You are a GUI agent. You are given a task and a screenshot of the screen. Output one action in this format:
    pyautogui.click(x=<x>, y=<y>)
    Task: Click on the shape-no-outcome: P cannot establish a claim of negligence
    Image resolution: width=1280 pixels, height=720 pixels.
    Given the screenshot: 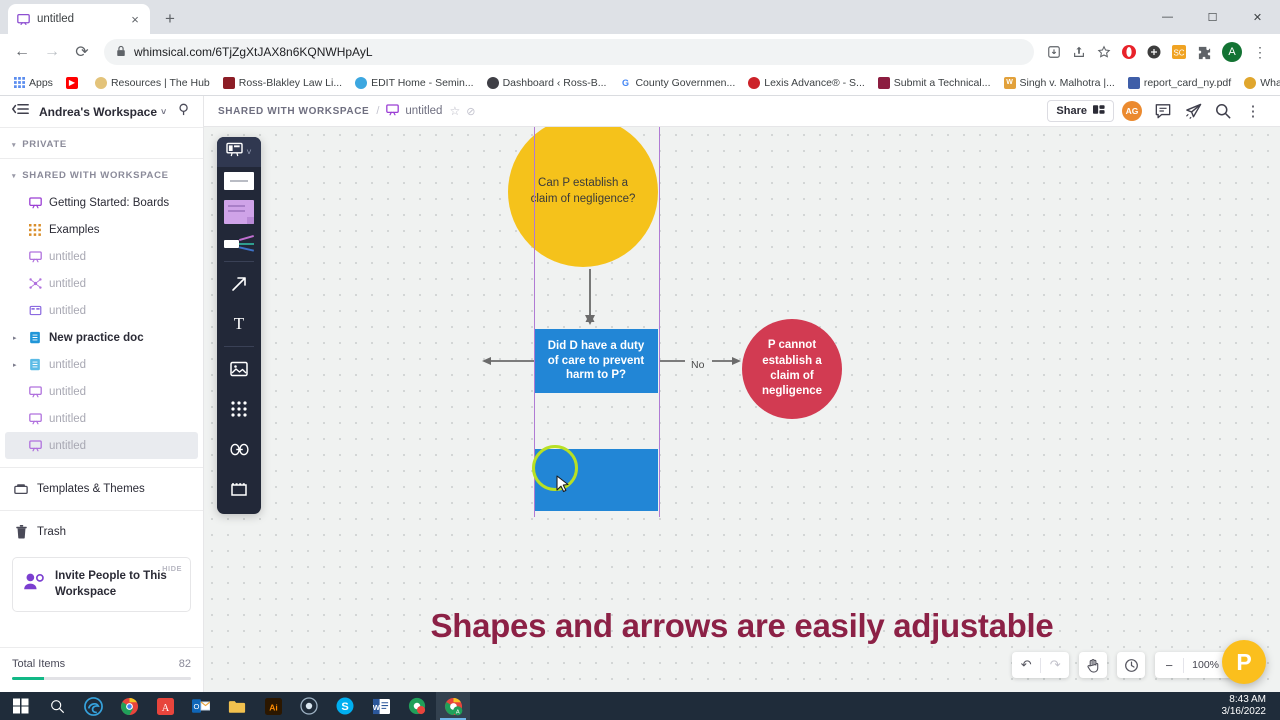 What is the action you would take?
    pyautogui.click(x=792, y=369)
    